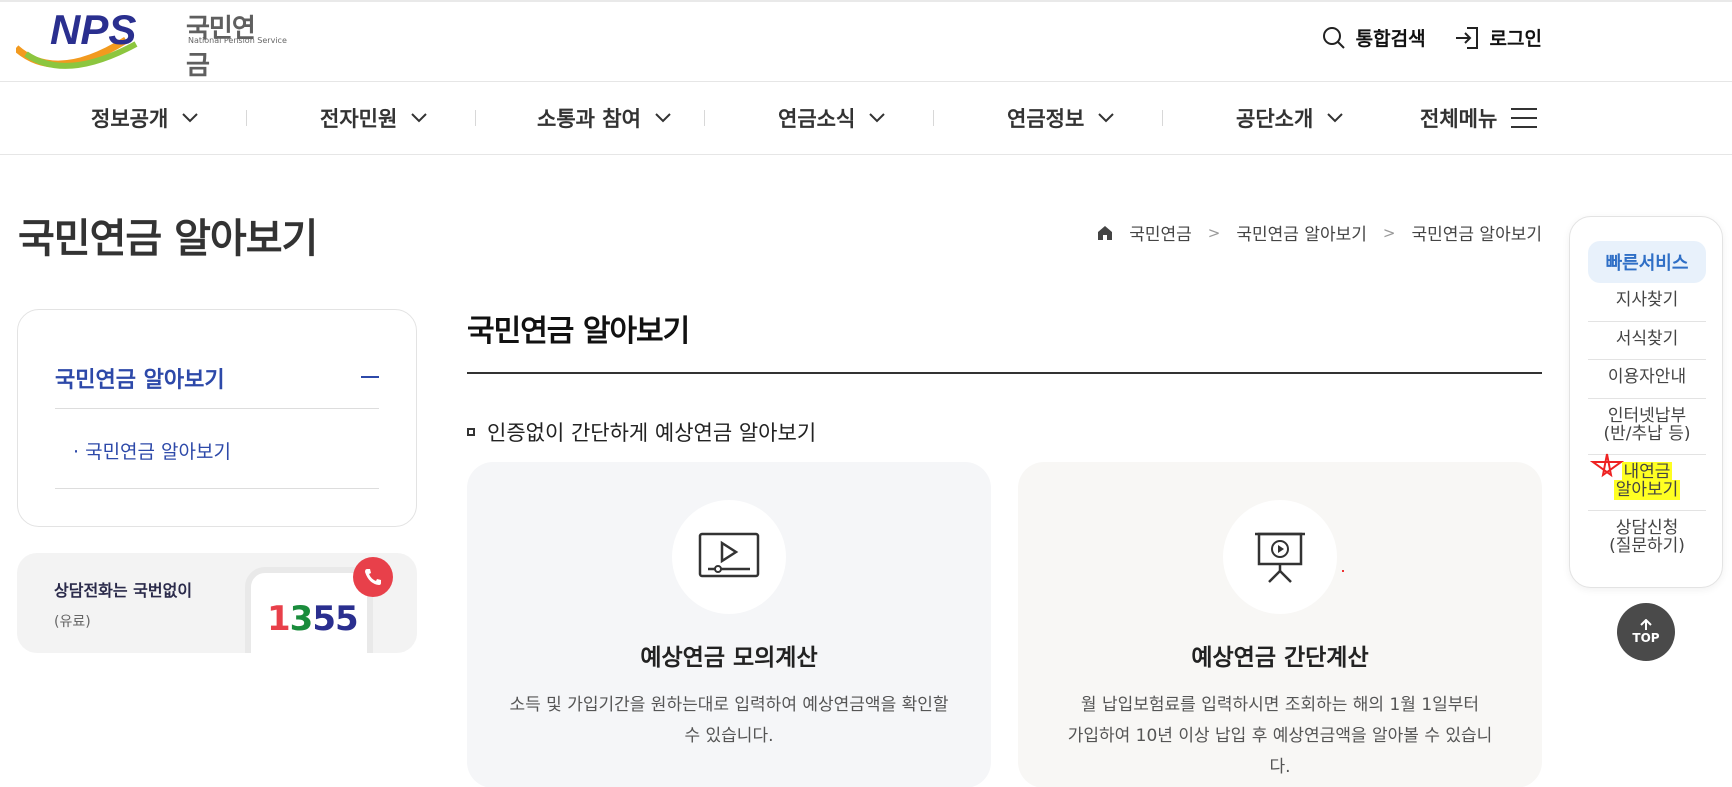  What do you see at coordinates (123, 590) in the screenshot?
I see `call-banner-title: 상담전화는 국번없이` at bounding box center [123, 590].